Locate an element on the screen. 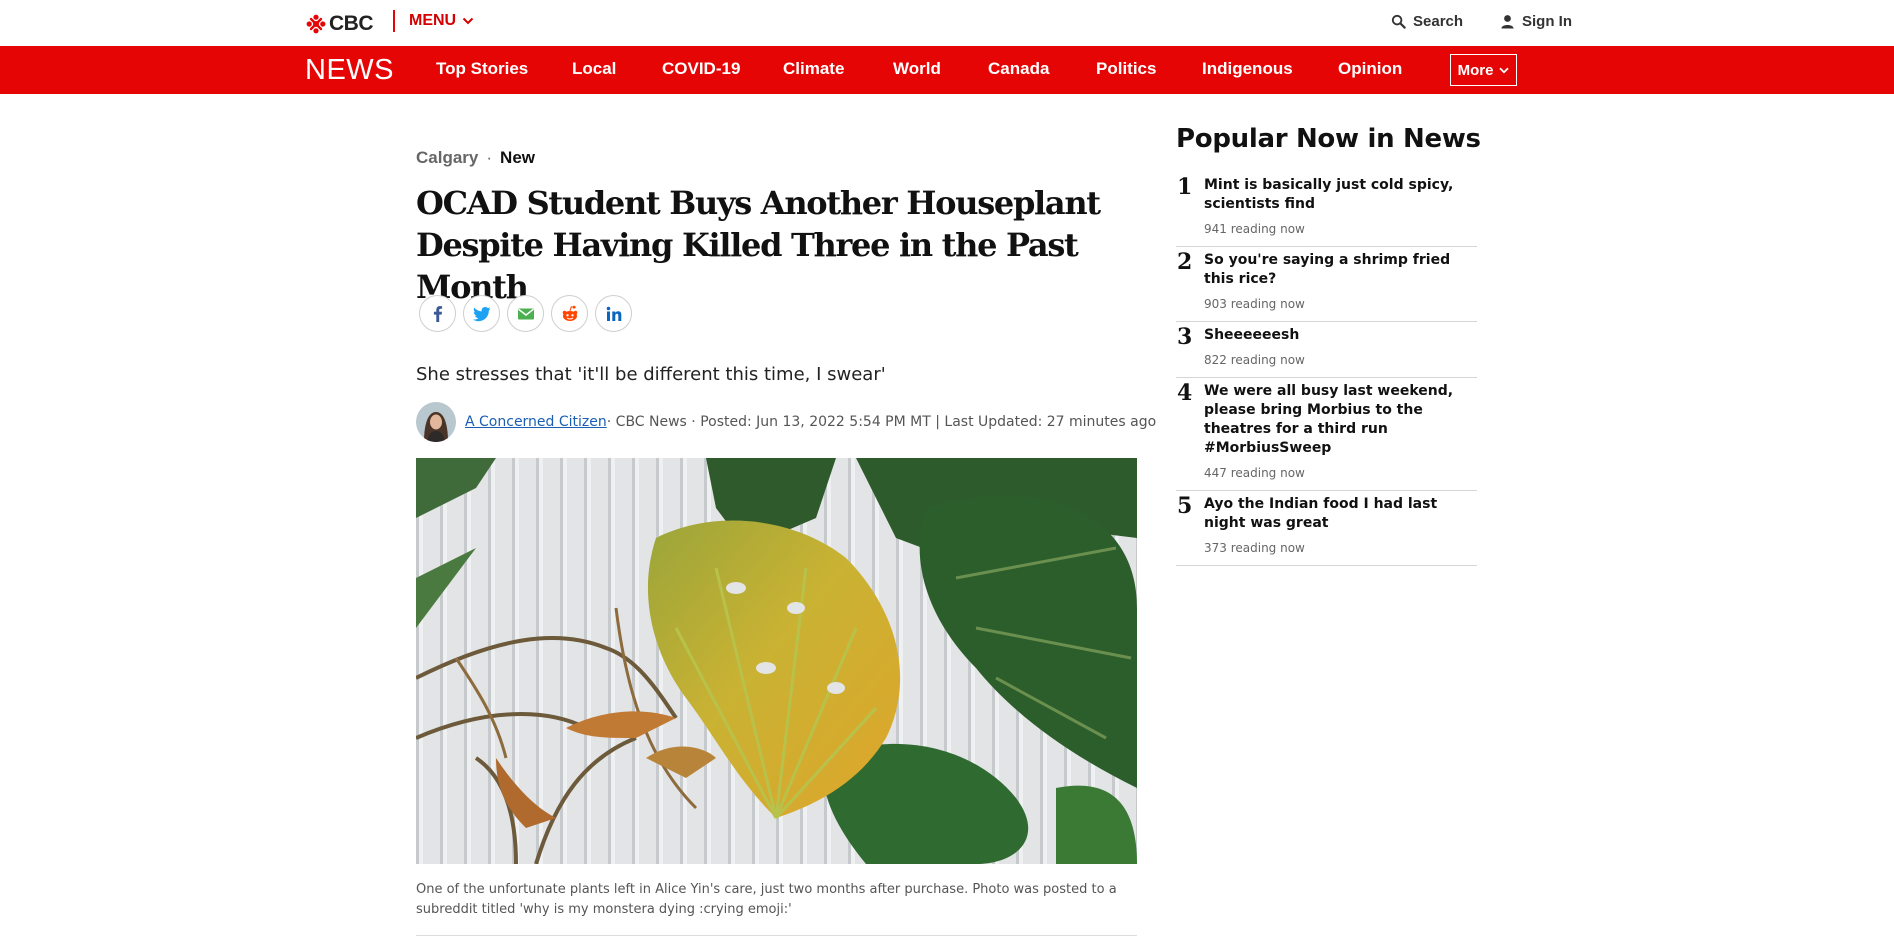 The height and width of the screenshot is (949, 1894). breadcrumb-tag: New is located at coordinates (518, 157).